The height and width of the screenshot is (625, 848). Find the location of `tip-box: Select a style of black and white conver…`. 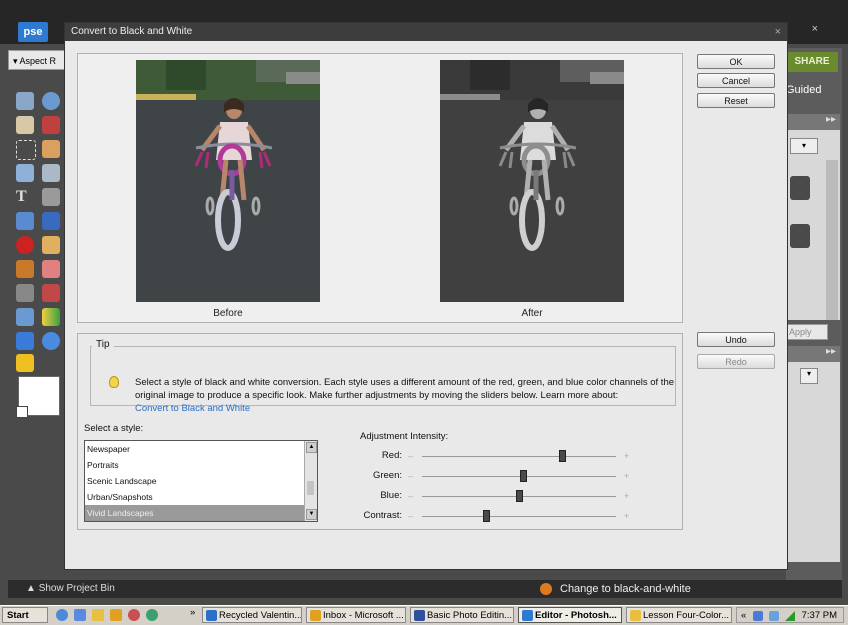

tip-box: Select a style of black and white conver… is located at coordinates (383, 380).